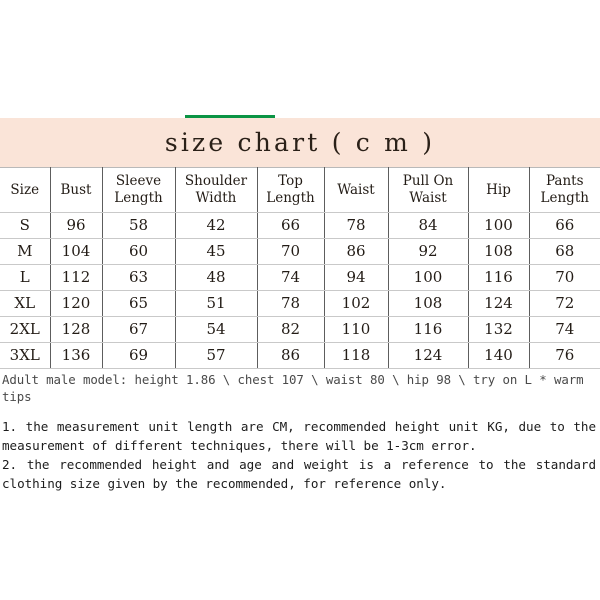 The height and width of the screenshot is (600, 600). What do you see at coordinates (216, 181) in the screenshot?
I see `column-header-shoulder-width-line1: Shoulder` at bounding box center [216, 181].